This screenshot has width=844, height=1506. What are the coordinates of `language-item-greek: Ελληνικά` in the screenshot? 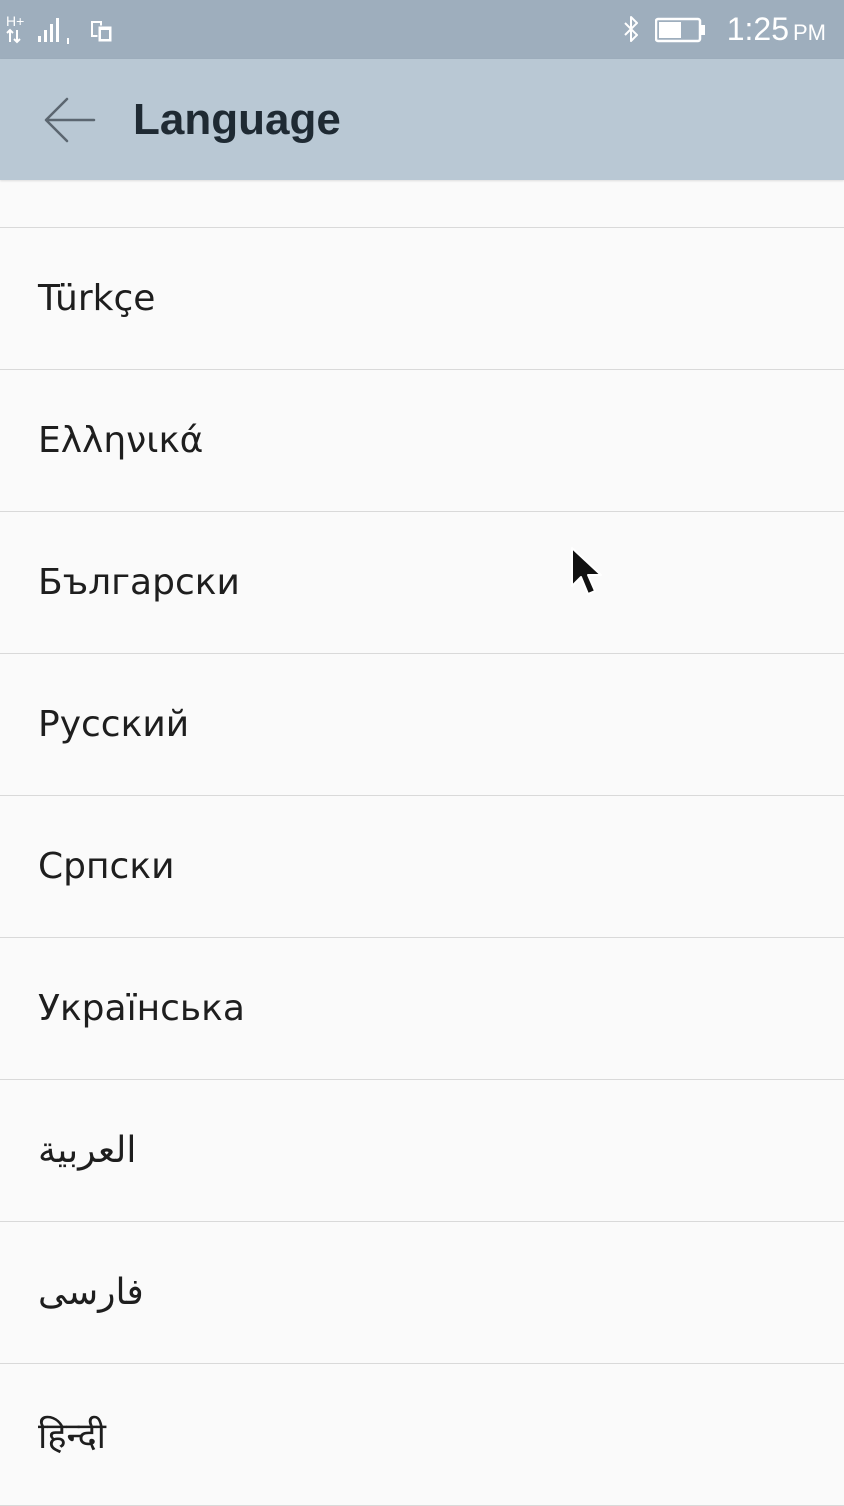 It's located at (422, 441).